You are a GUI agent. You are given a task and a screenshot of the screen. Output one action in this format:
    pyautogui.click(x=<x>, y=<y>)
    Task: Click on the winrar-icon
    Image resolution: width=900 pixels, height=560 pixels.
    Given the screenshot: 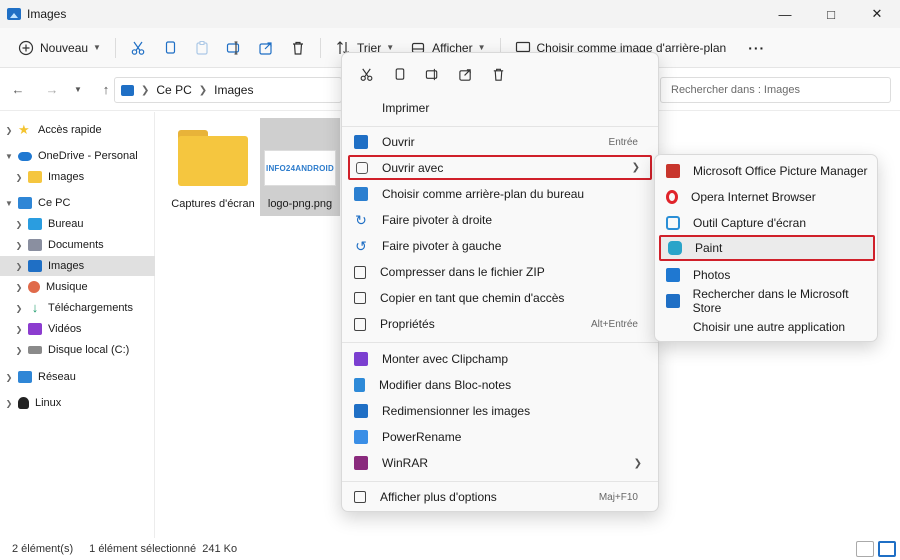 What is the action you would take?
    pyautogui.click(x=361, y=463)
    